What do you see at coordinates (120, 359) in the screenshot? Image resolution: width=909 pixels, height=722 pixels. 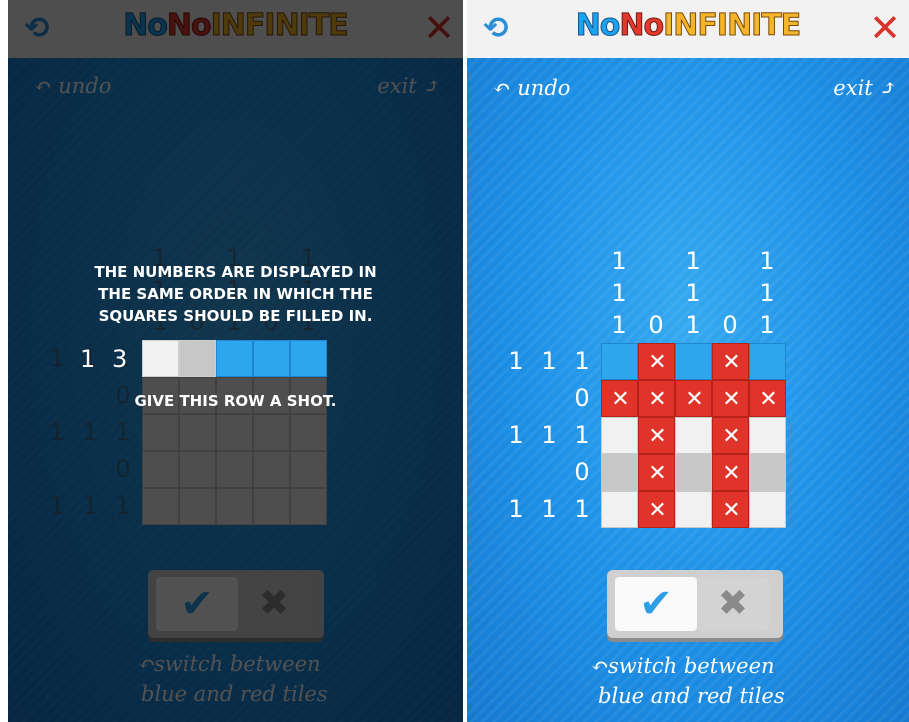 I see `demo-row-clue-2: 3` at bounding box center [120, 359].